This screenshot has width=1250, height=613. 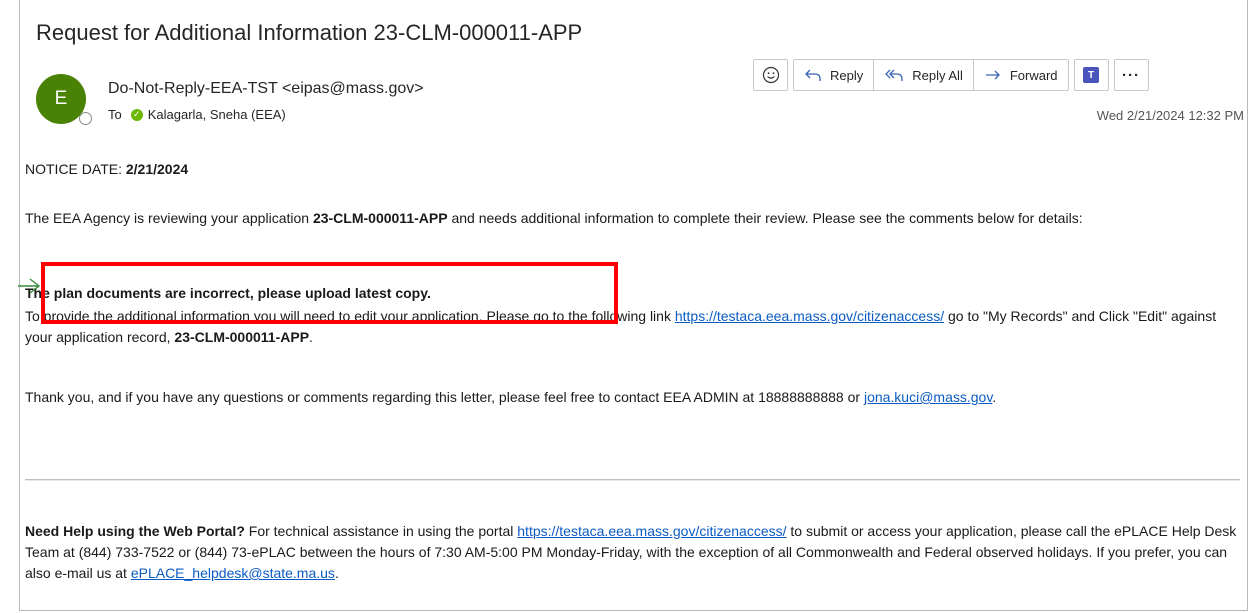 What do you see at coordinates (813, 75) in the screenshot?
I see `reply-icon` at bounding box center [813, 75].